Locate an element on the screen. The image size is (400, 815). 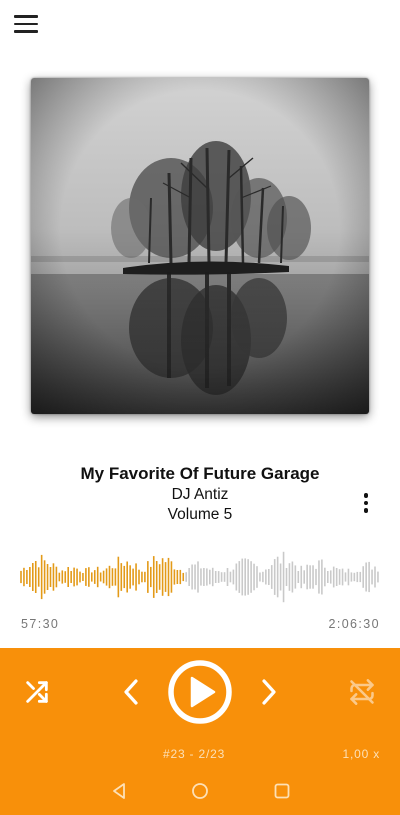
elapsed-time: 57:30 is located at coordinates (40, 624).